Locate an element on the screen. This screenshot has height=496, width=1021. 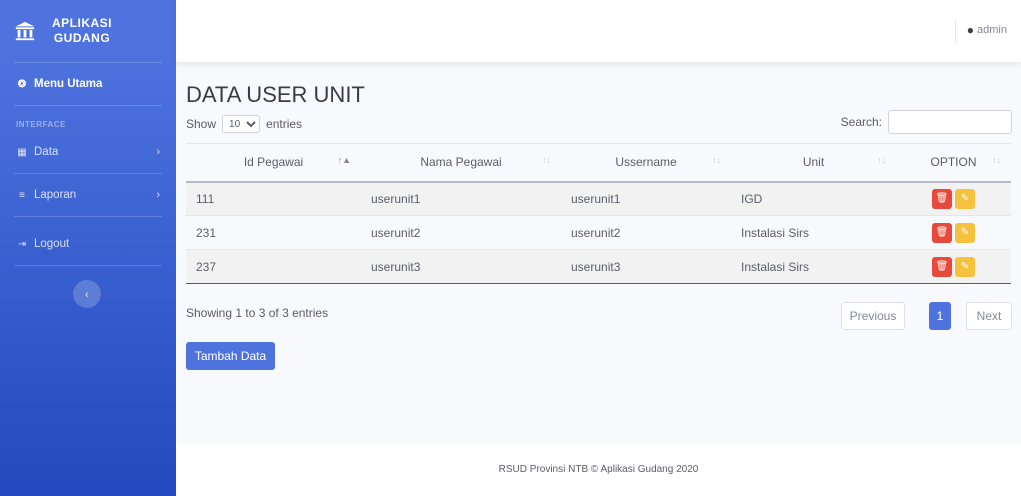
column-header-nama: Nama Pegawai ↑↓ is located at coordinates (461, 163).